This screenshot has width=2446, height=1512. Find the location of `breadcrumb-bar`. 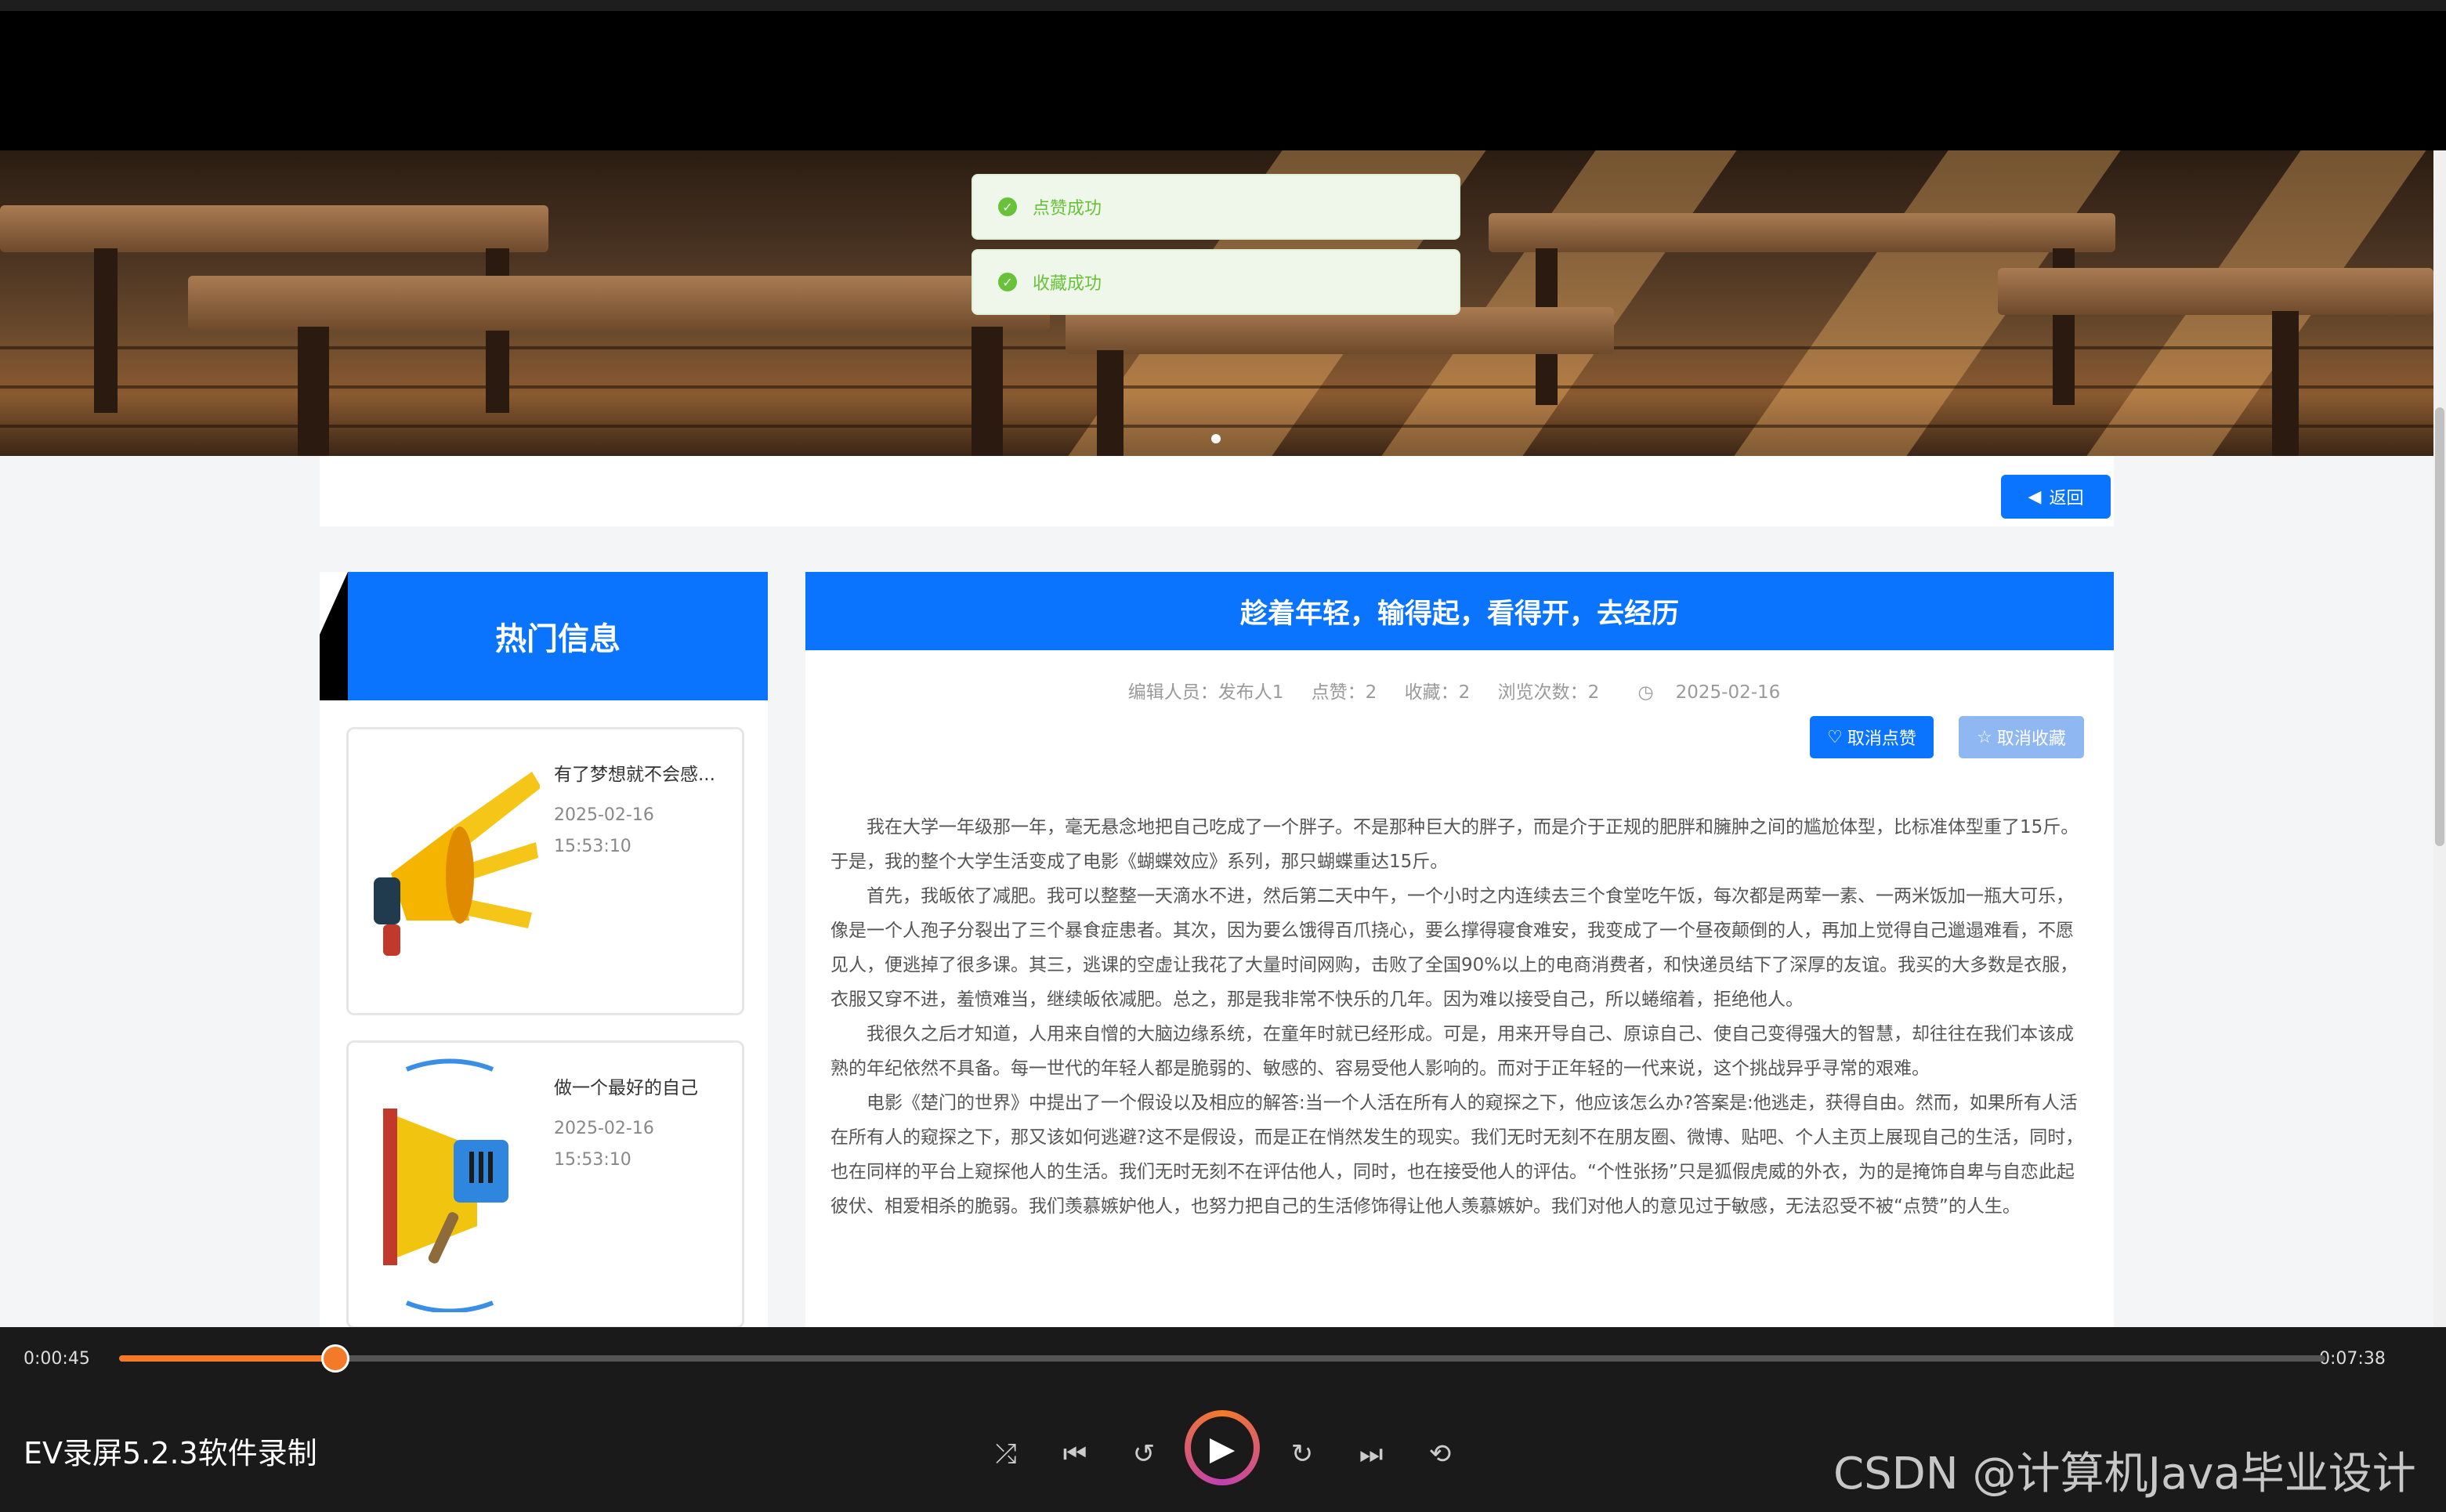

breadcrumb-bar is located at coordinates (1217, 491).